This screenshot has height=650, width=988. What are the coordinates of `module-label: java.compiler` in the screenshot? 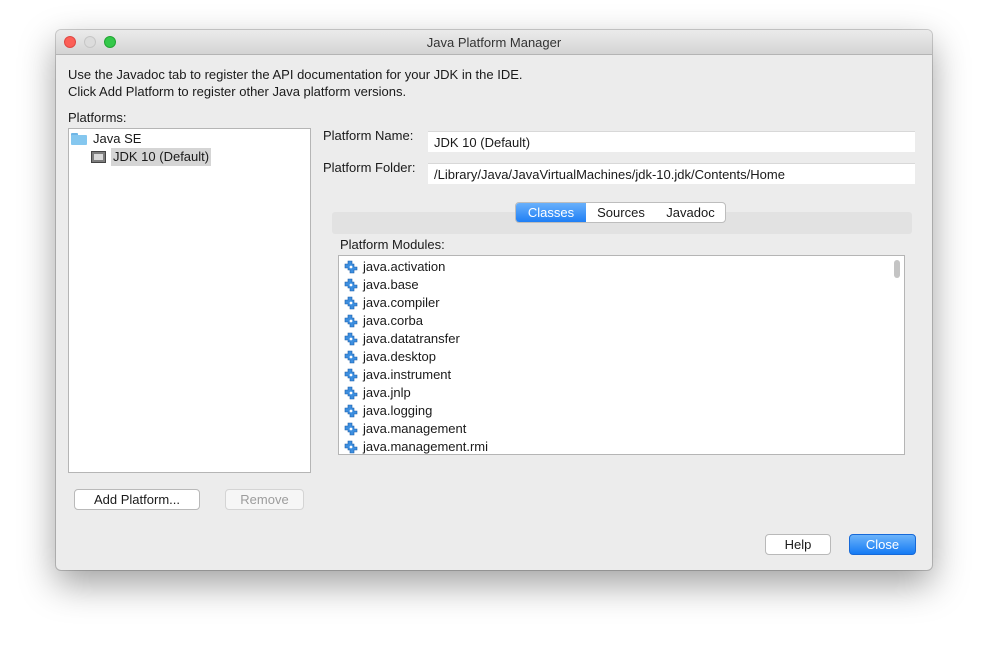 It's located at (401, 302).